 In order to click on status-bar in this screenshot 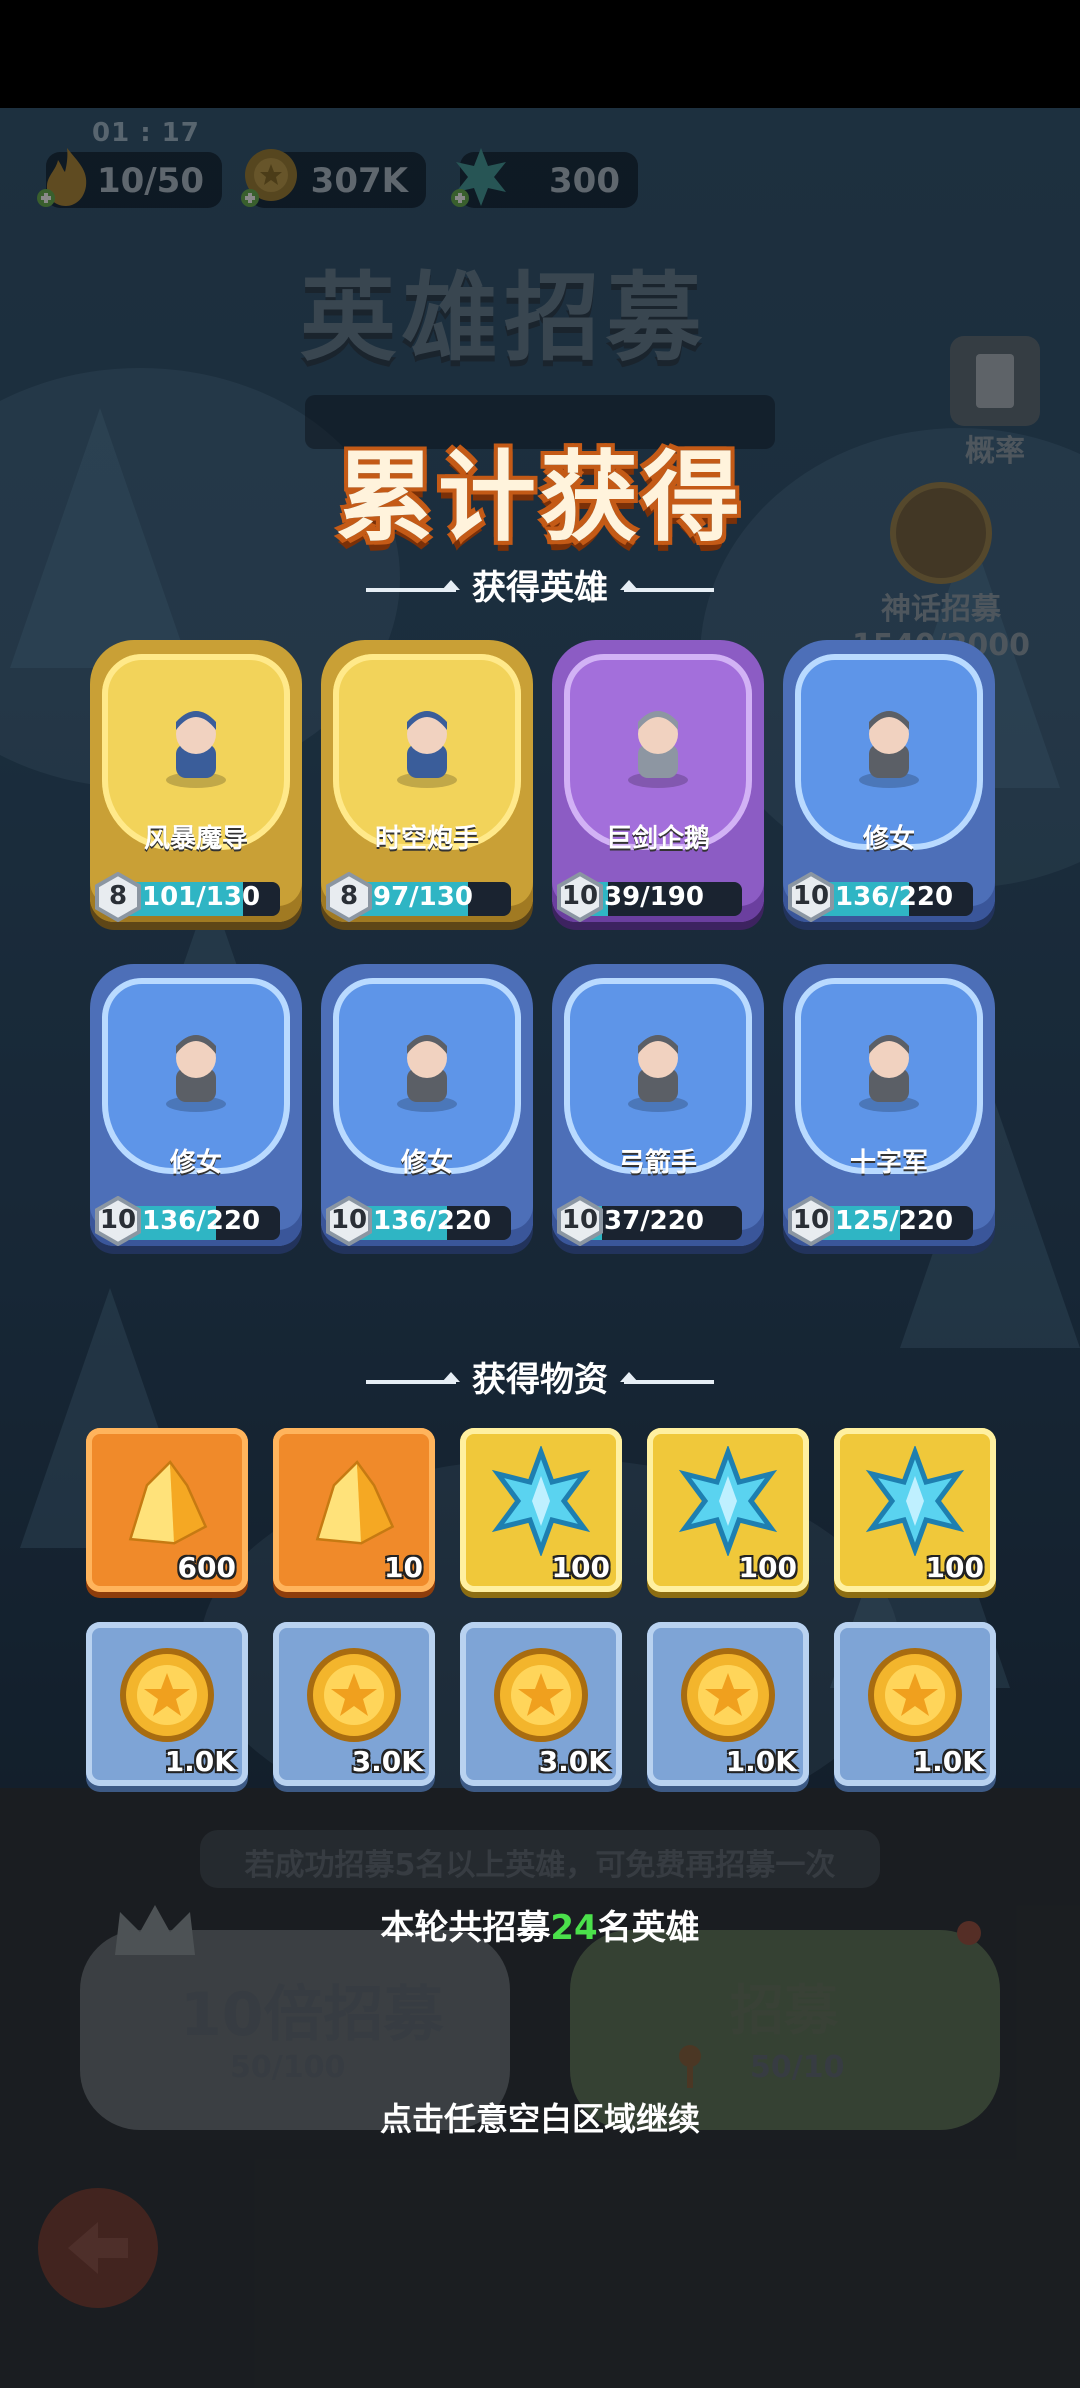, I will do `click(540, 54)`.